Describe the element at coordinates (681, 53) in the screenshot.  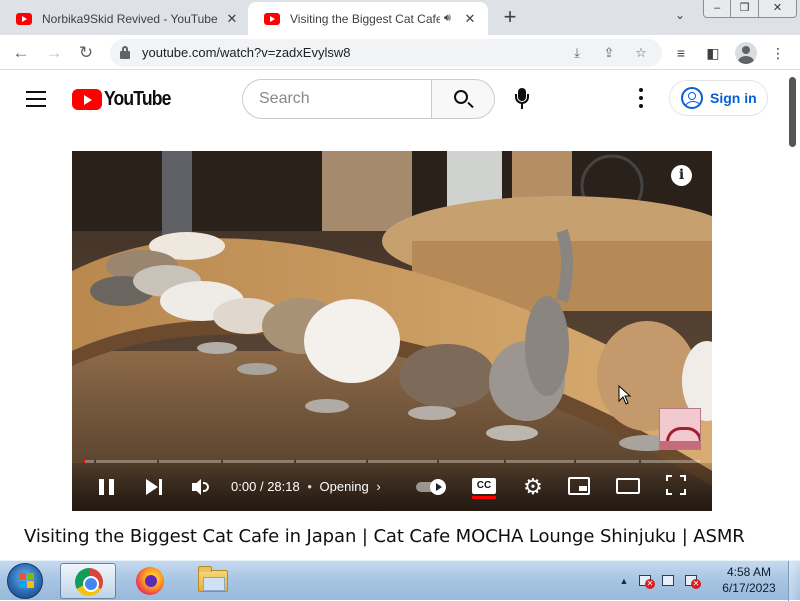
I see `media-controls-icon: ≡` at that location.